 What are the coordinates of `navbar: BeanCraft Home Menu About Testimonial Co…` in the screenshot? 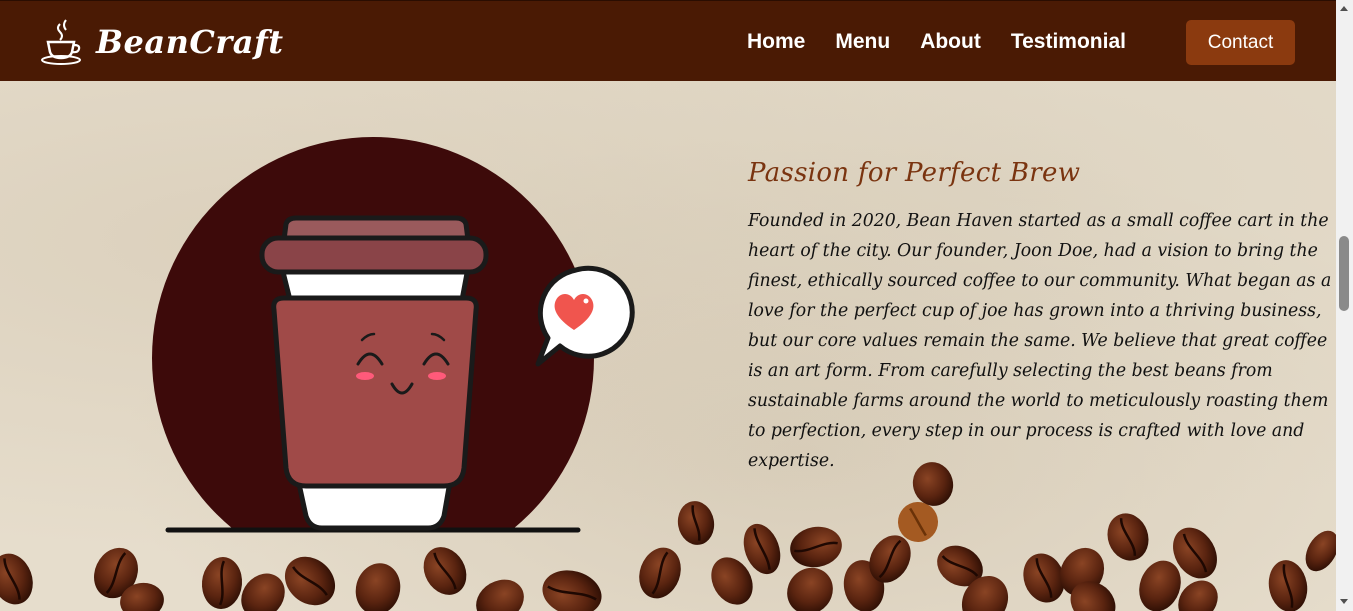 It's located at (668, 40).